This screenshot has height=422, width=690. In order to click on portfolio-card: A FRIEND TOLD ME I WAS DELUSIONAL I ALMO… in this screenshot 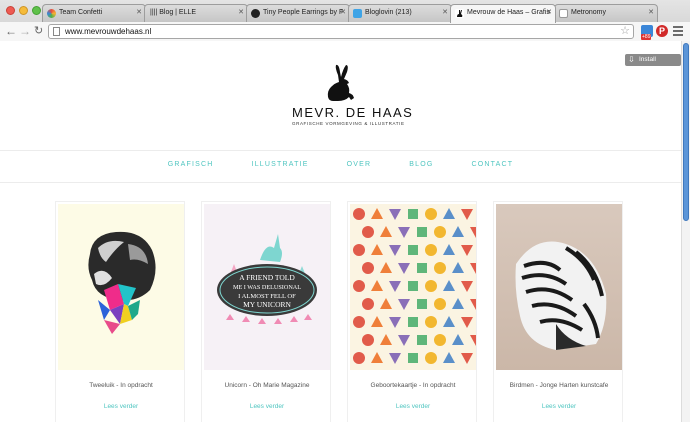, I will do `click(266, 311)`.